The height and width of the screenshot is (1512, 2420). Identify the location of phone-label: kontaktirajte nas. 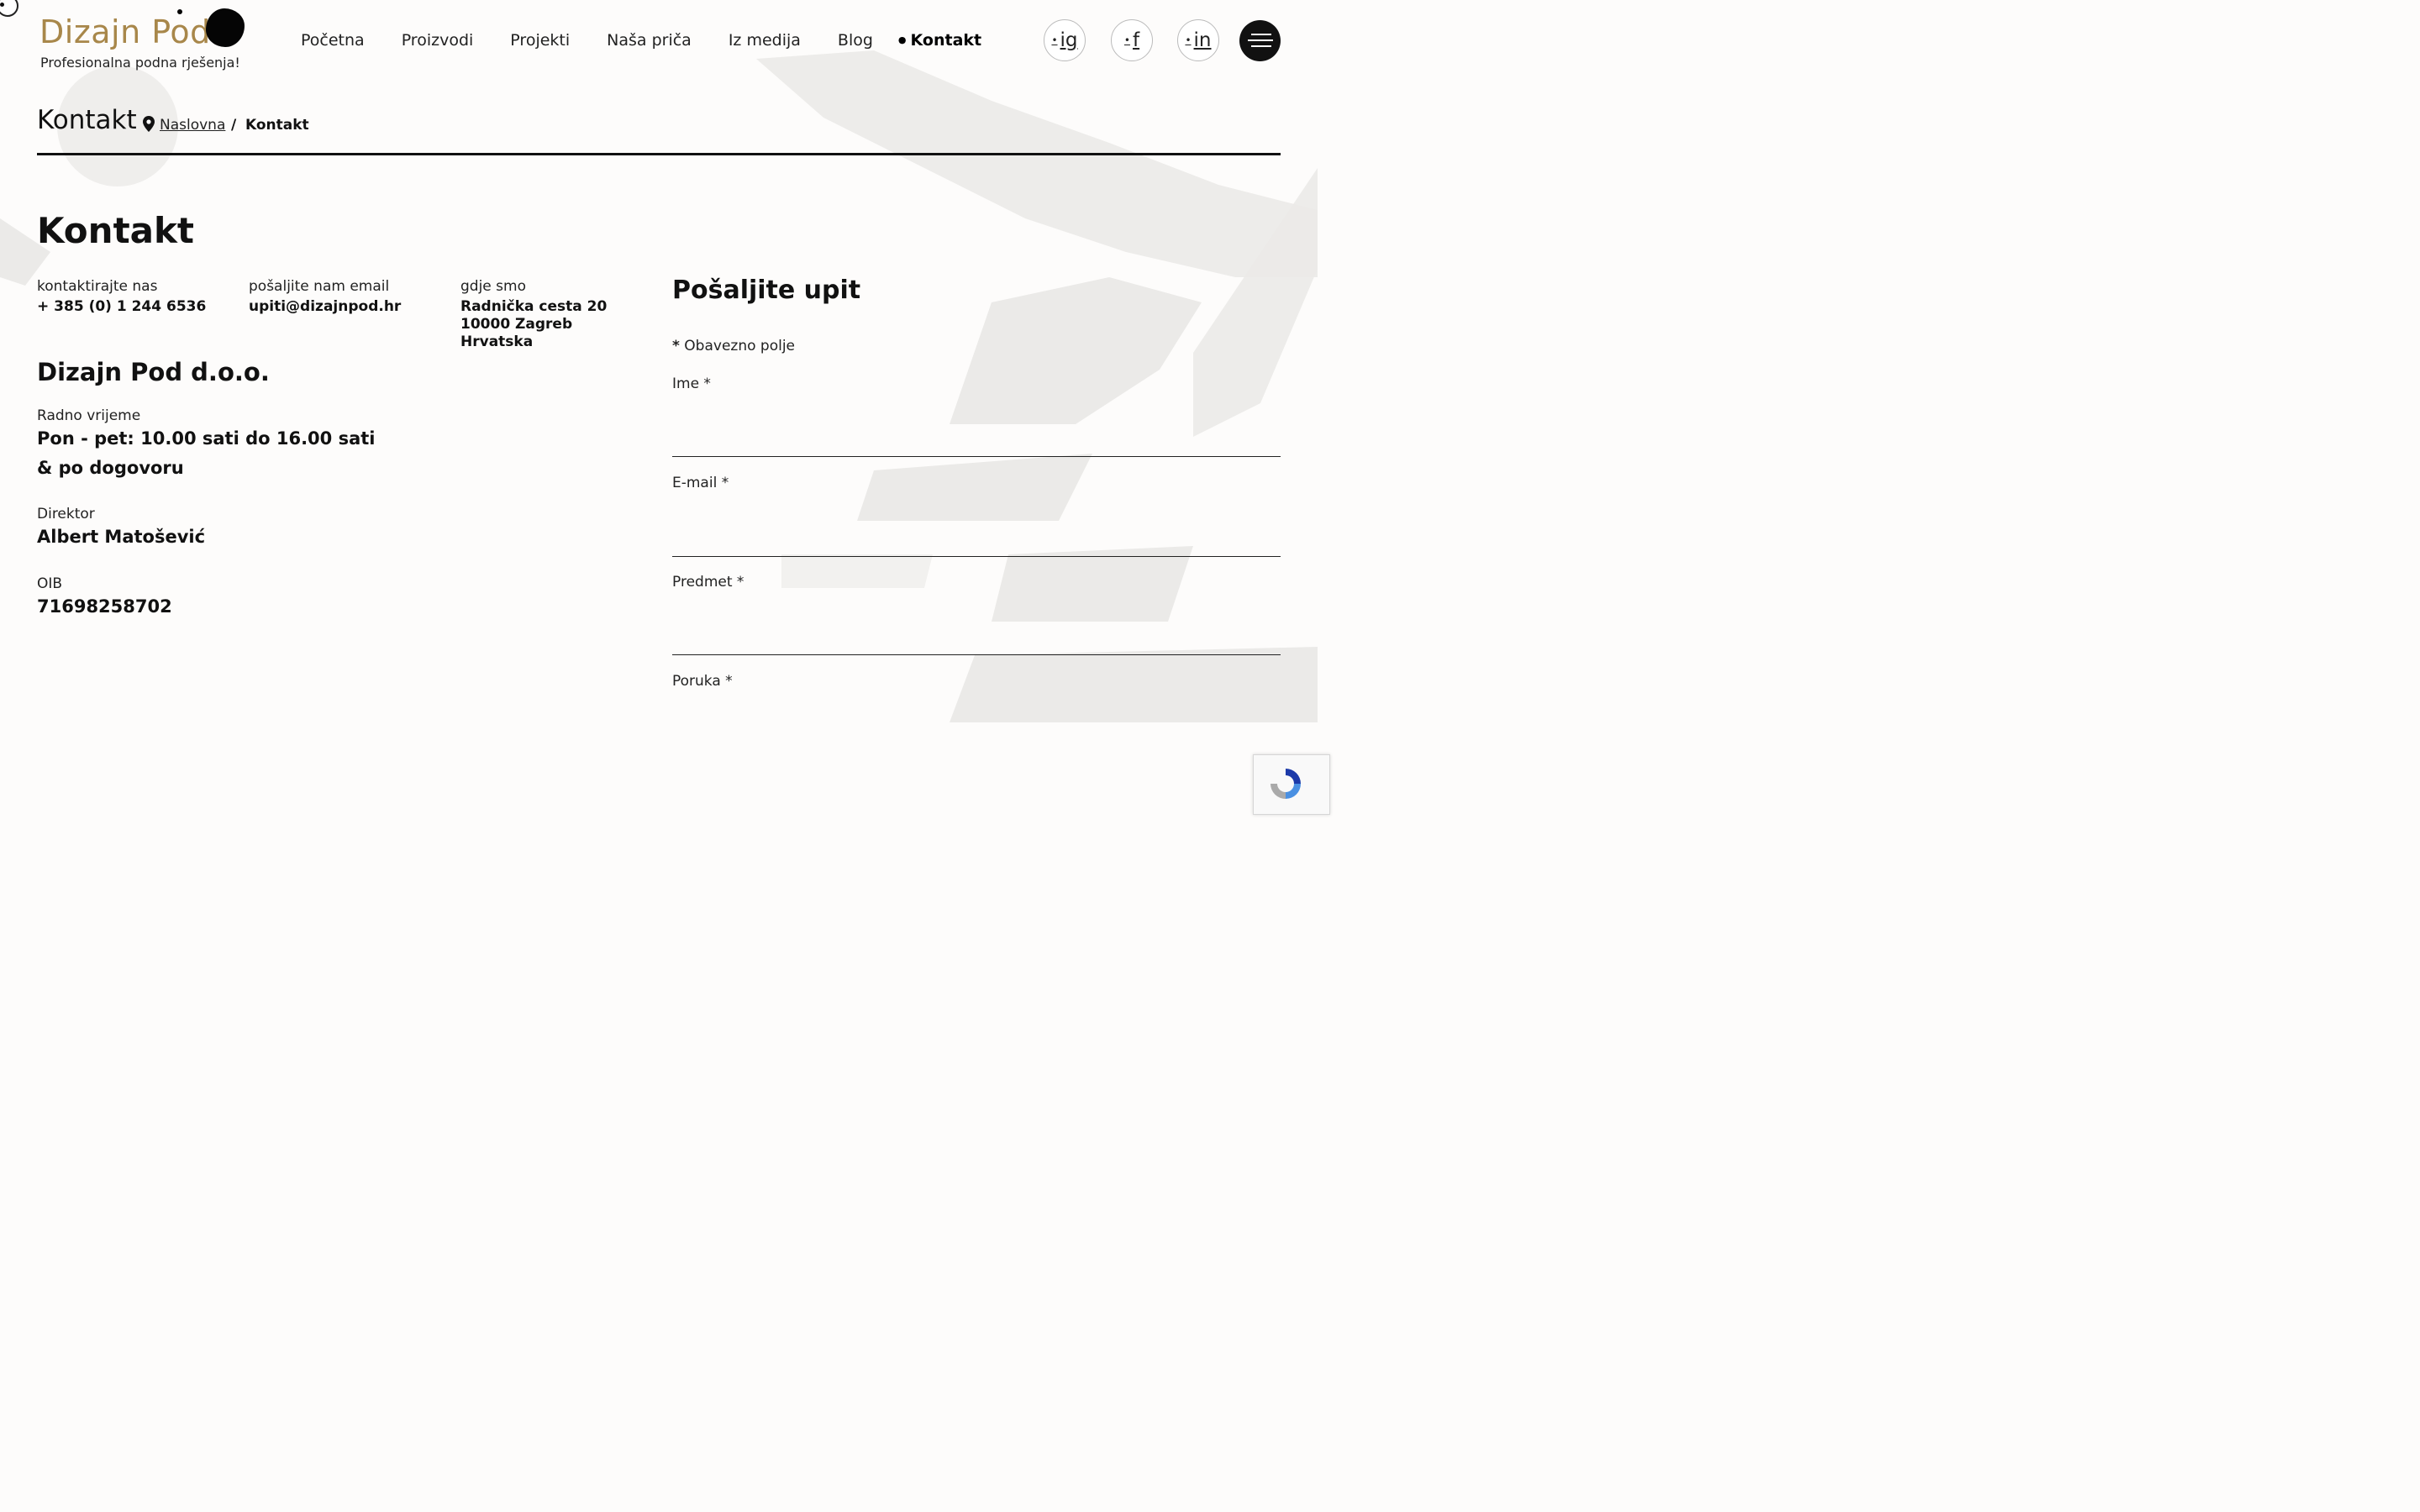
(97, 286).